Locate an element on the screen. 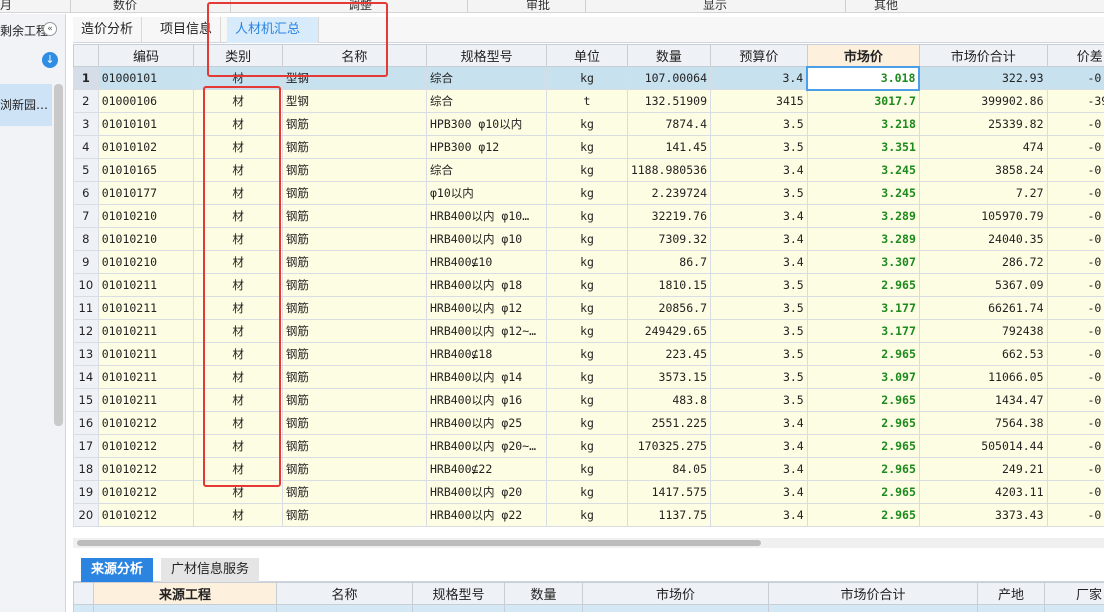  download-icon: ↓ is located at coordinates (50, 60).